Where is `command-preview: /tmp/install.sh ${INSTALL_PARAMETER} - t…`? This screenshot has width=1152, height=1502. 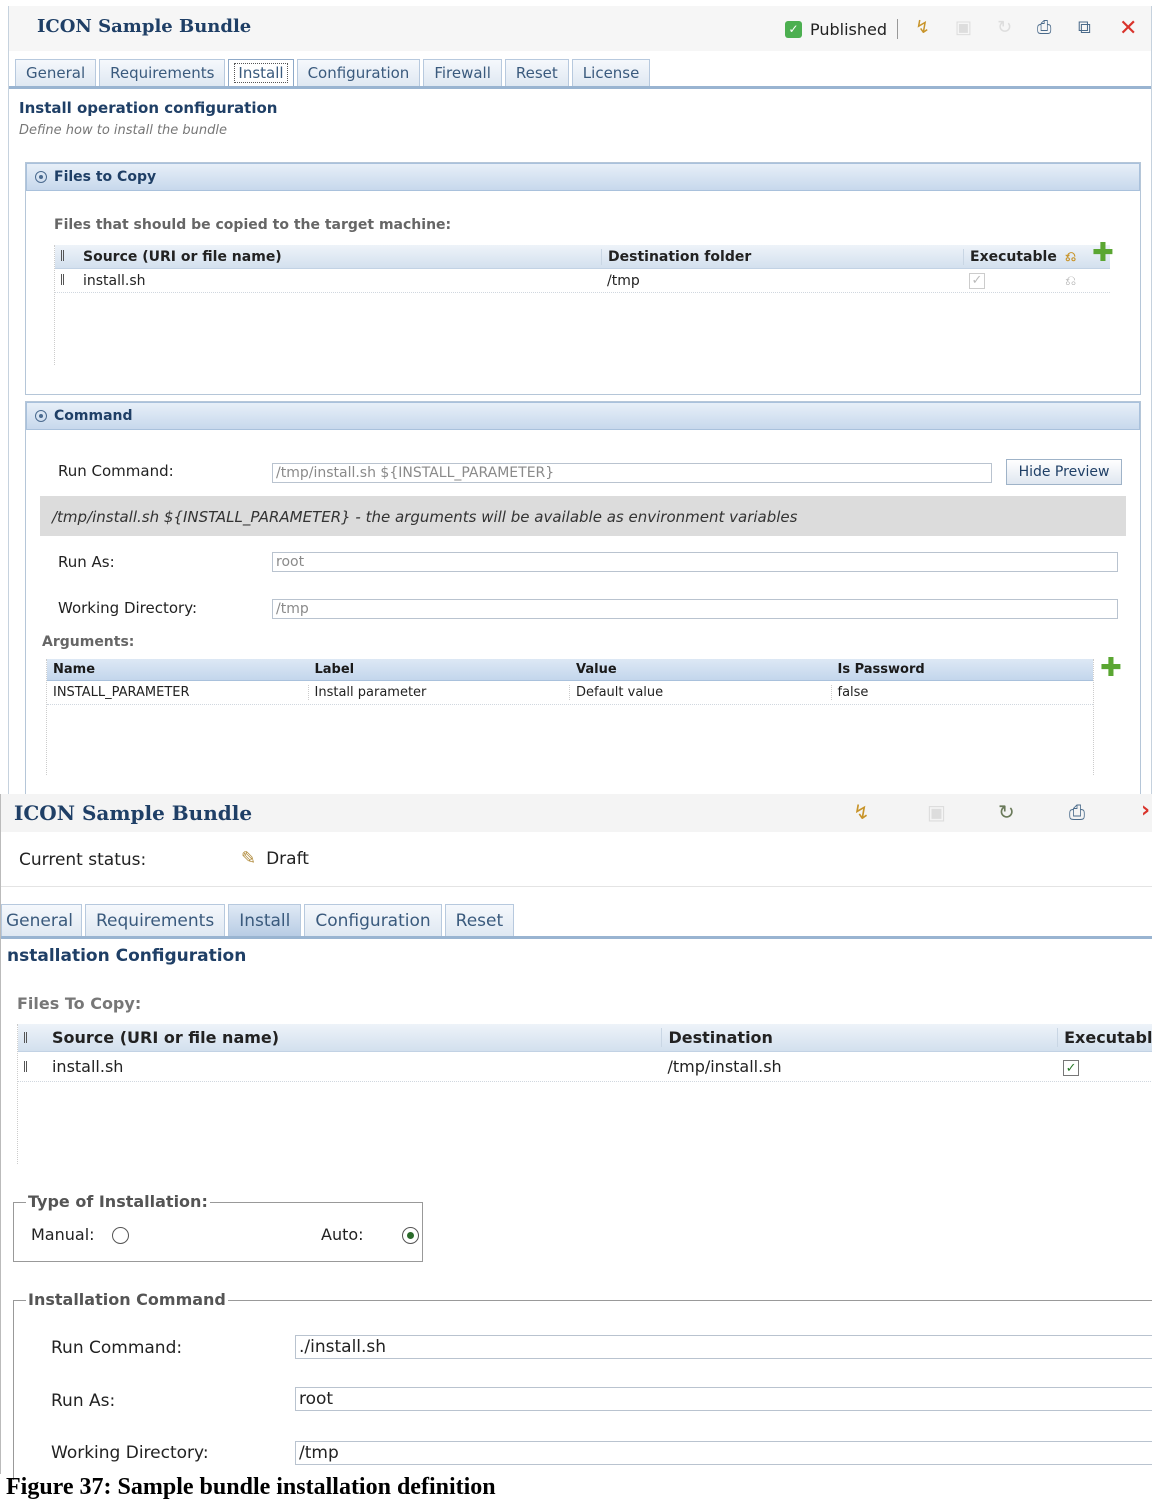
command-preview: /tmp/install.sh ${INSTALL_PARAMETER} - t… is located at coordinates (583, 516).